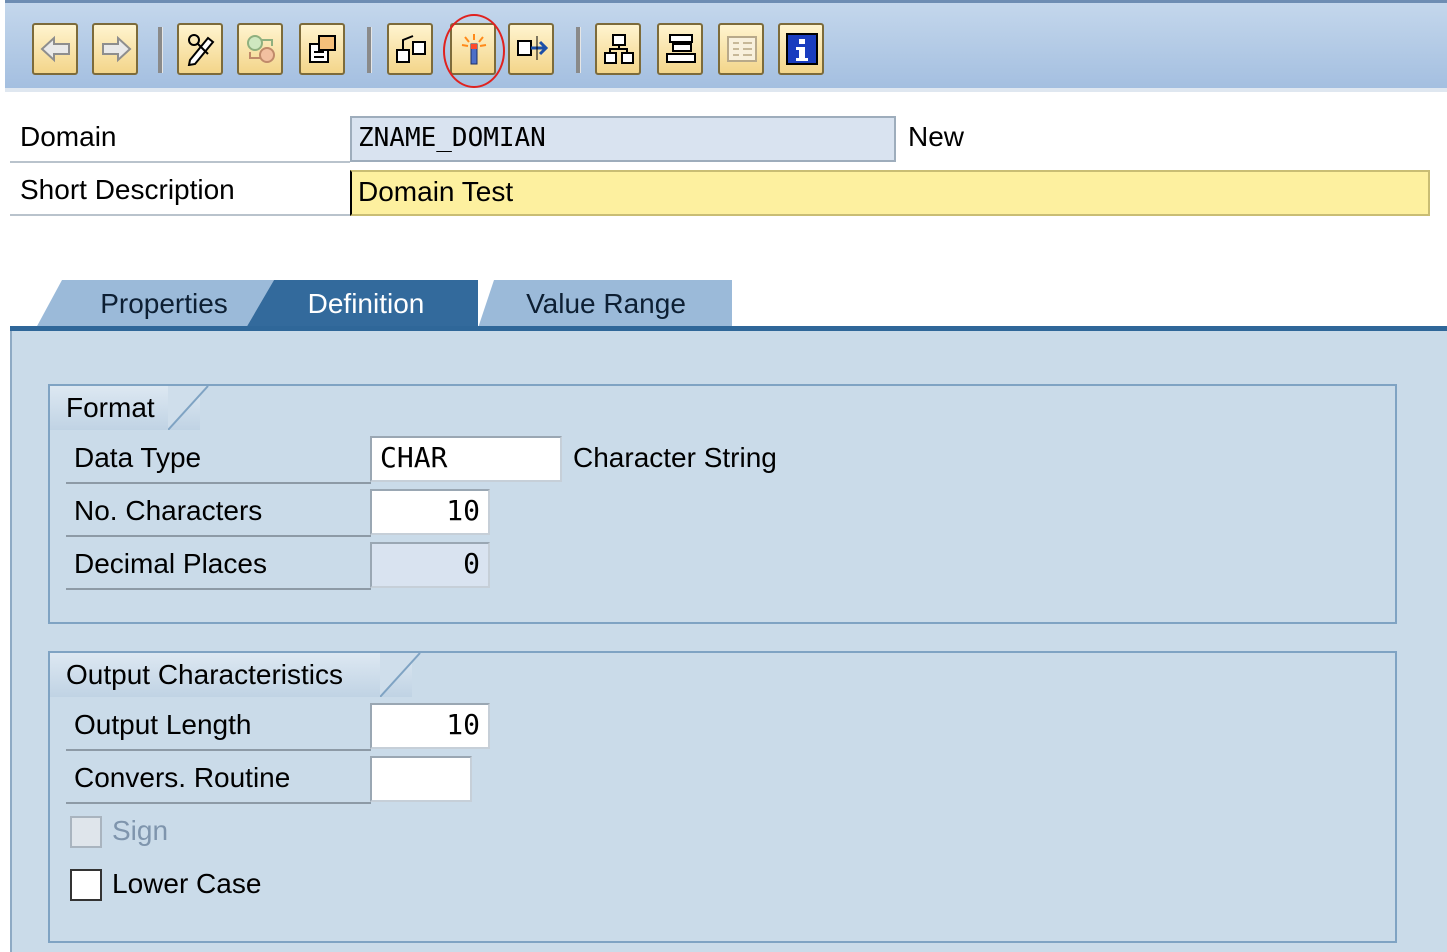 The image size is (1447, 952). I want to click on check-button, so click(410, 49).